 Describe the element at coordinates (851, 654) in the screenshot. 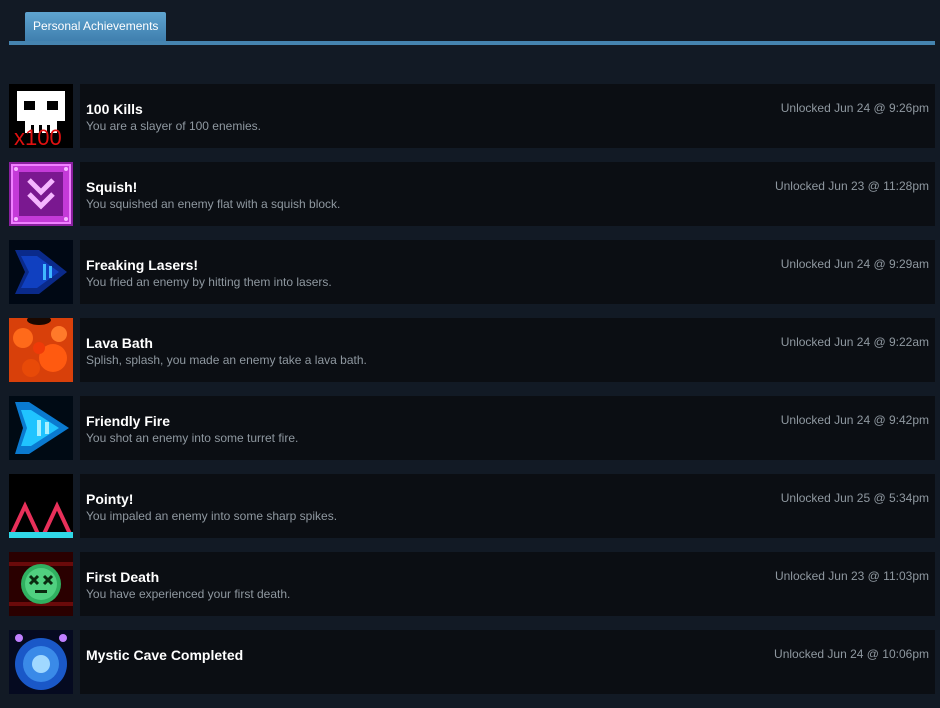

I see `unlock-time: Unlocked Jun 24 @ 10:06pm` at that location.